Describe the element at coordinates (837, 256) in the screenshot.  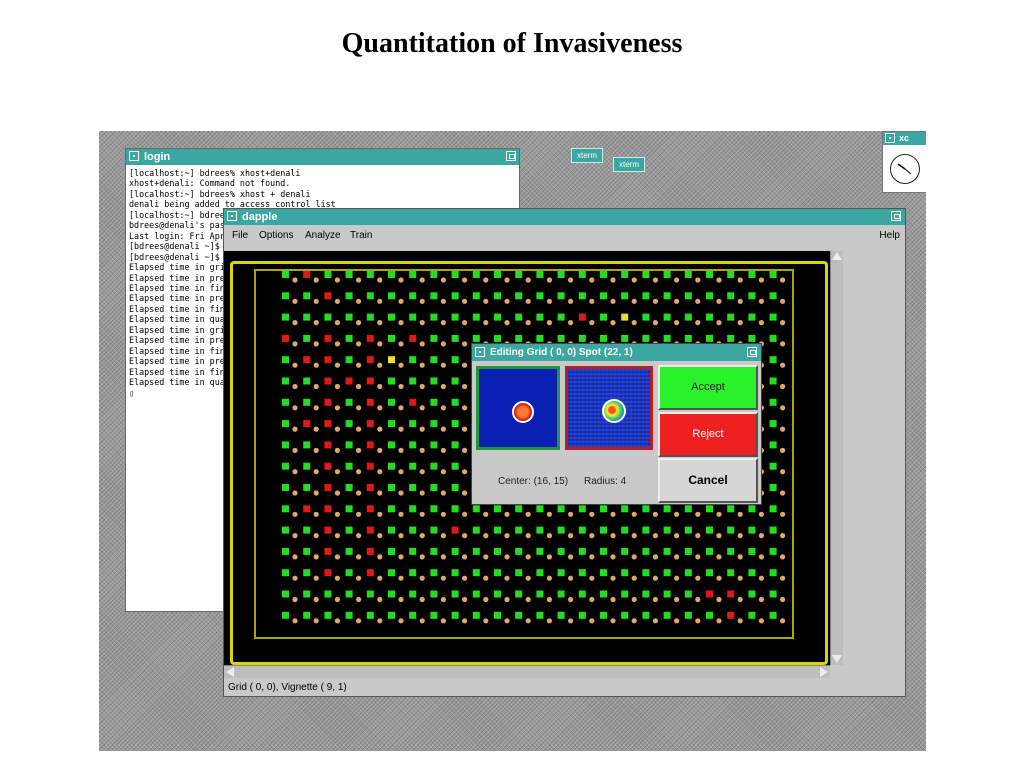
I see `scroll-up-icon` at that location.